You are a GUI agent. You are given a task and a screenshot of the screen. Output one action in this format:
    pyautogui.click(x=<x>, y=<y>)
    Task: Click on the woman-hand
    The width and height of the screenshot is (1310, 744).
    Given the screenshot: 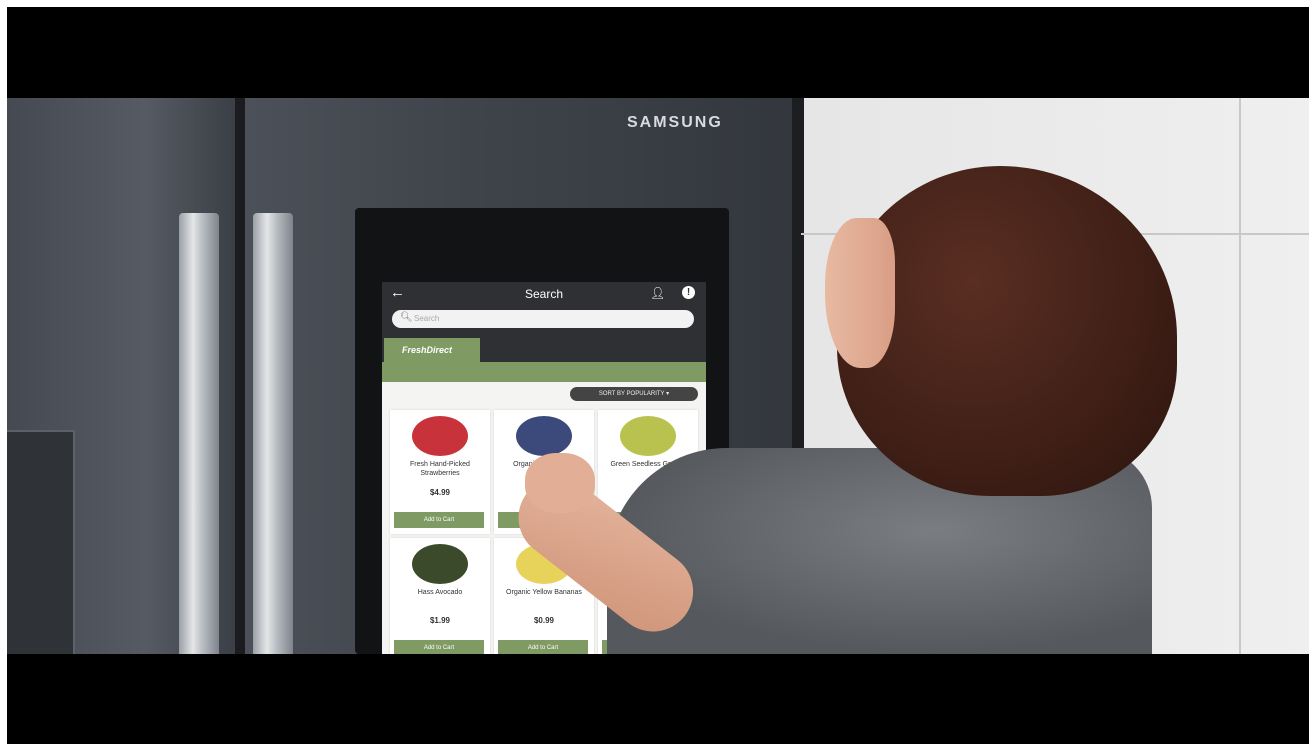 What is the action you would take?
    pyautogui.click(x=560, y=483)
    